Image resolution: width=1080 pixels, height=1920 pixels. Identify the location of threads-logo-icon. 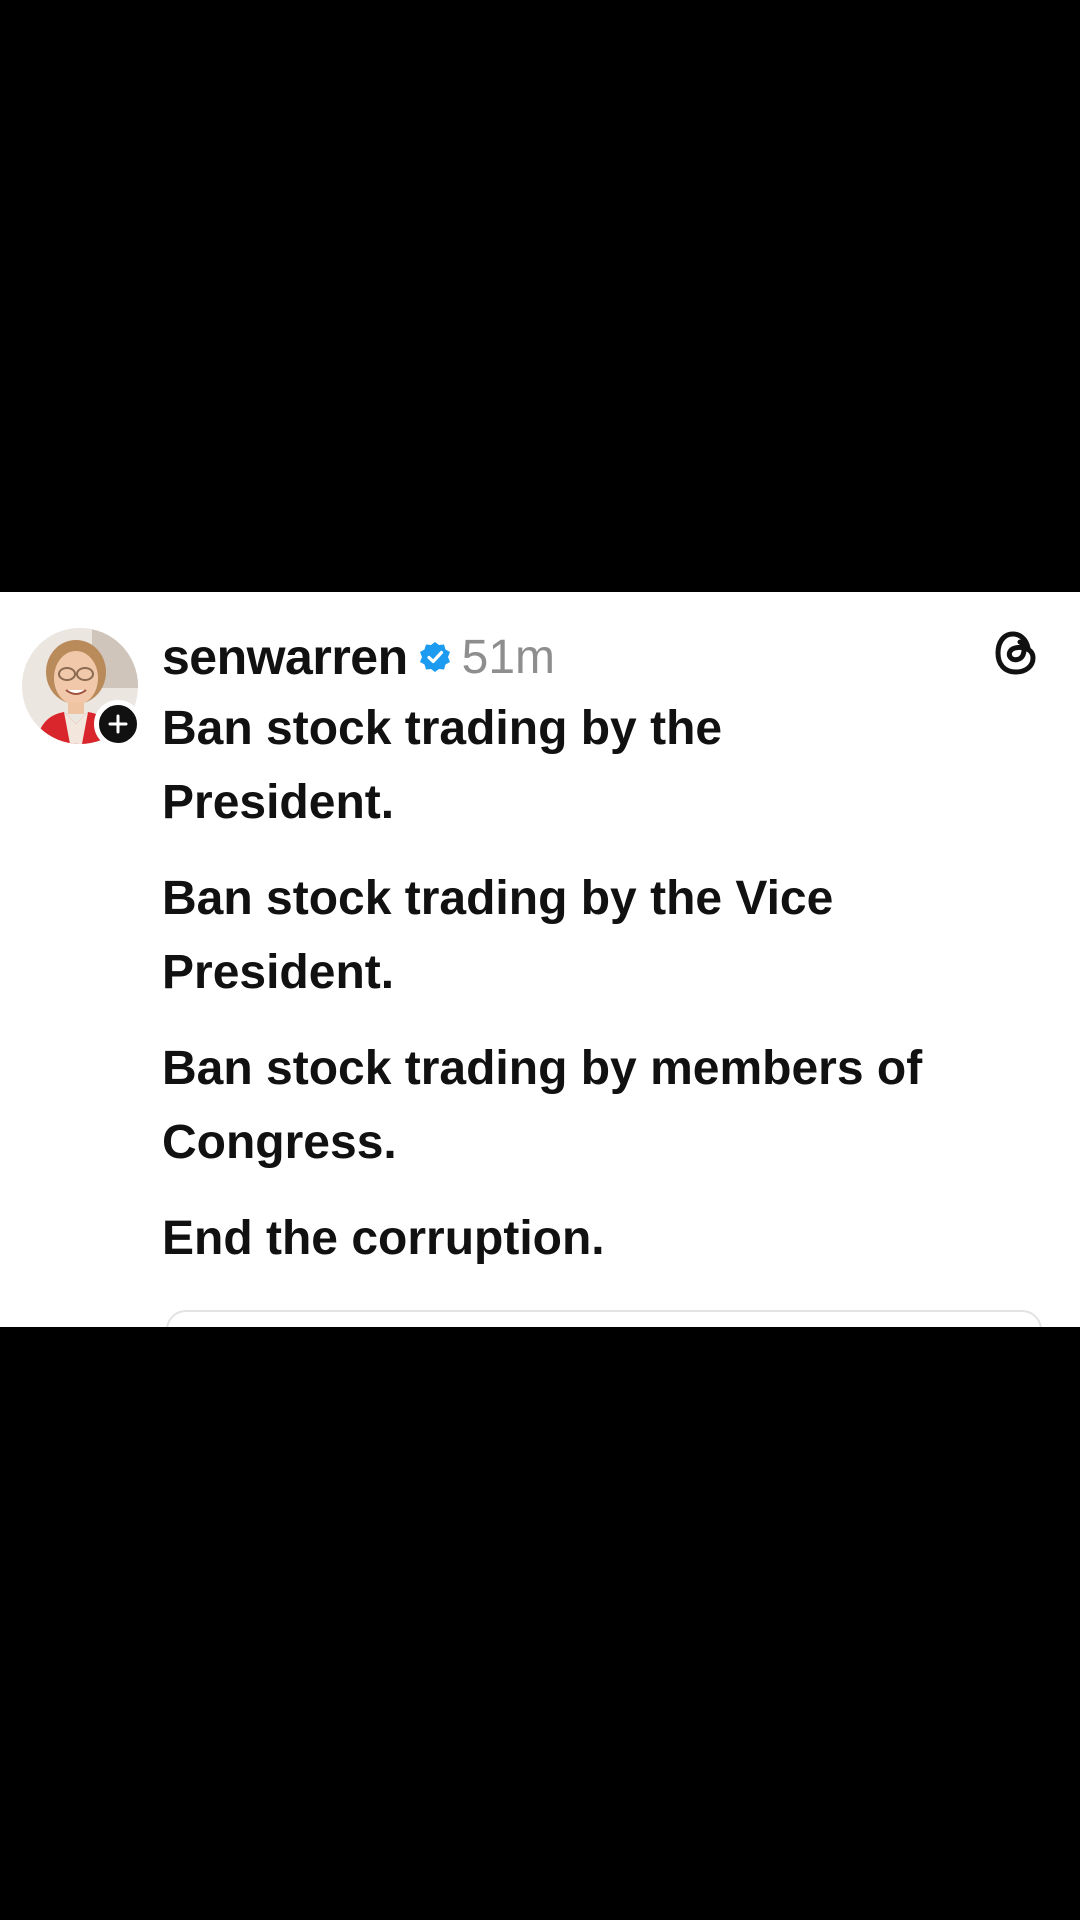
(1017, 653).